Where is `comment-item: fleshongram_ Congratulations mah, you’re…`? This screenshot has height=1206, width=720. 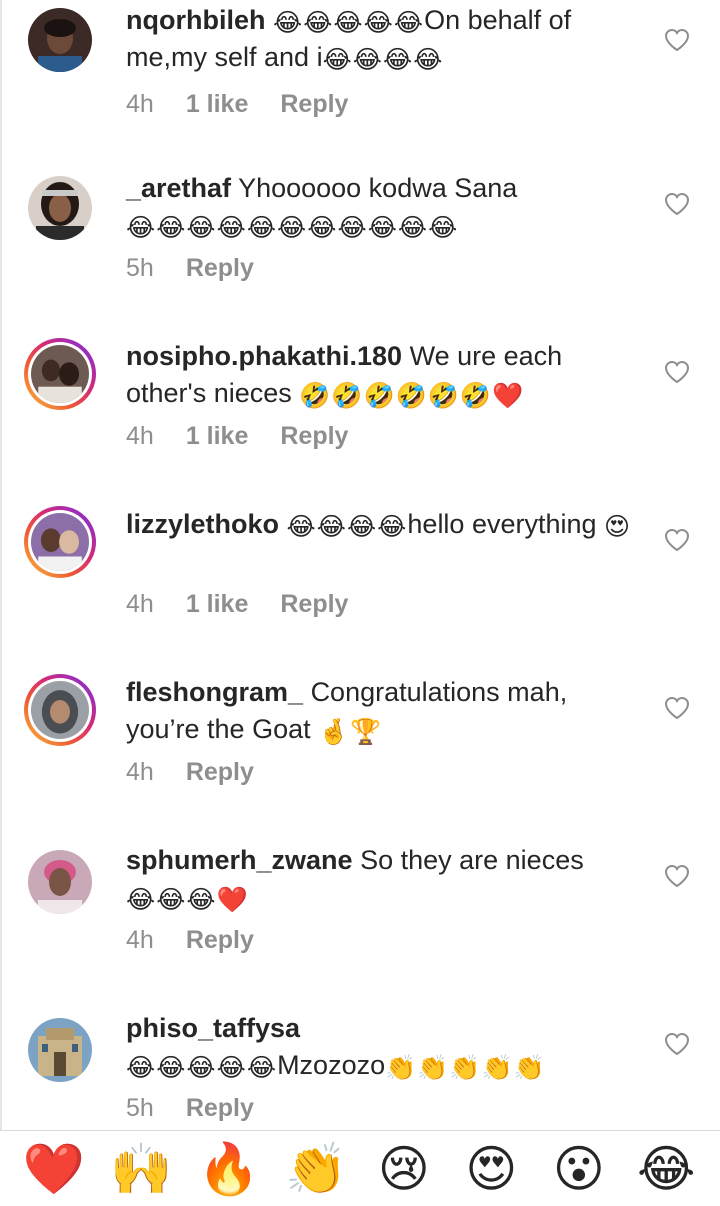 comment-item: fleshongram_ Congratulations mah, you’re… is located at coordinates (360, 758).